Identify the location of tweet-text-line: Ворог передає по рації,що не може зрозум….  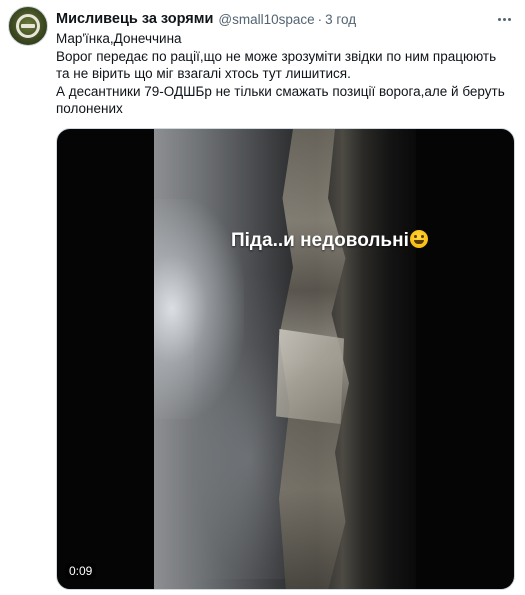
(276, 65).